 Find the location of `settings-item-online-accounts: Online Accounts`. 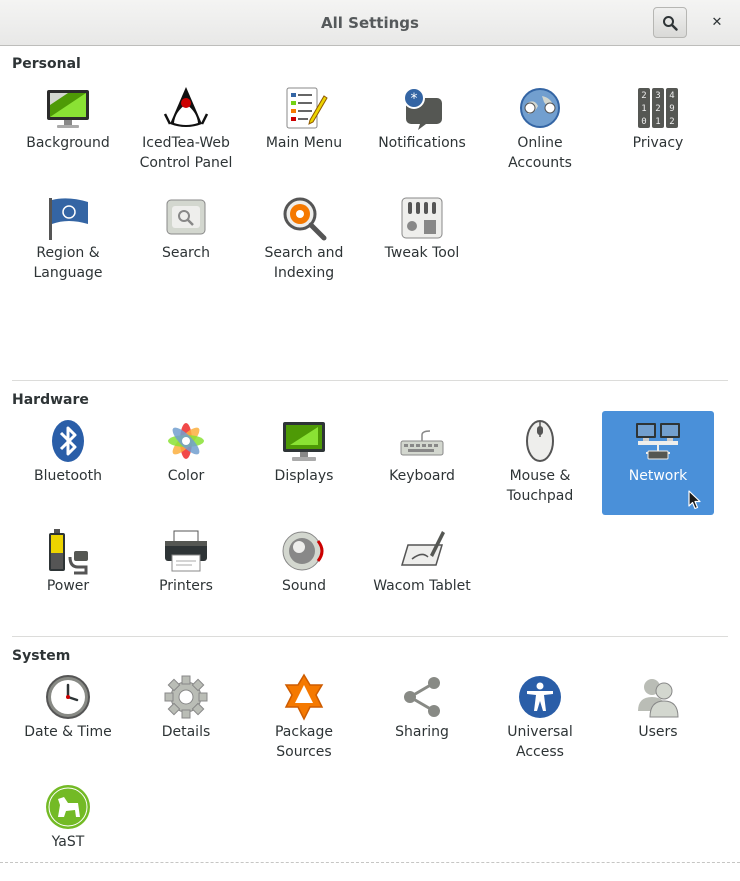

settings-item-online-accounts: Online Accounts is located at coordinates (540, 130).